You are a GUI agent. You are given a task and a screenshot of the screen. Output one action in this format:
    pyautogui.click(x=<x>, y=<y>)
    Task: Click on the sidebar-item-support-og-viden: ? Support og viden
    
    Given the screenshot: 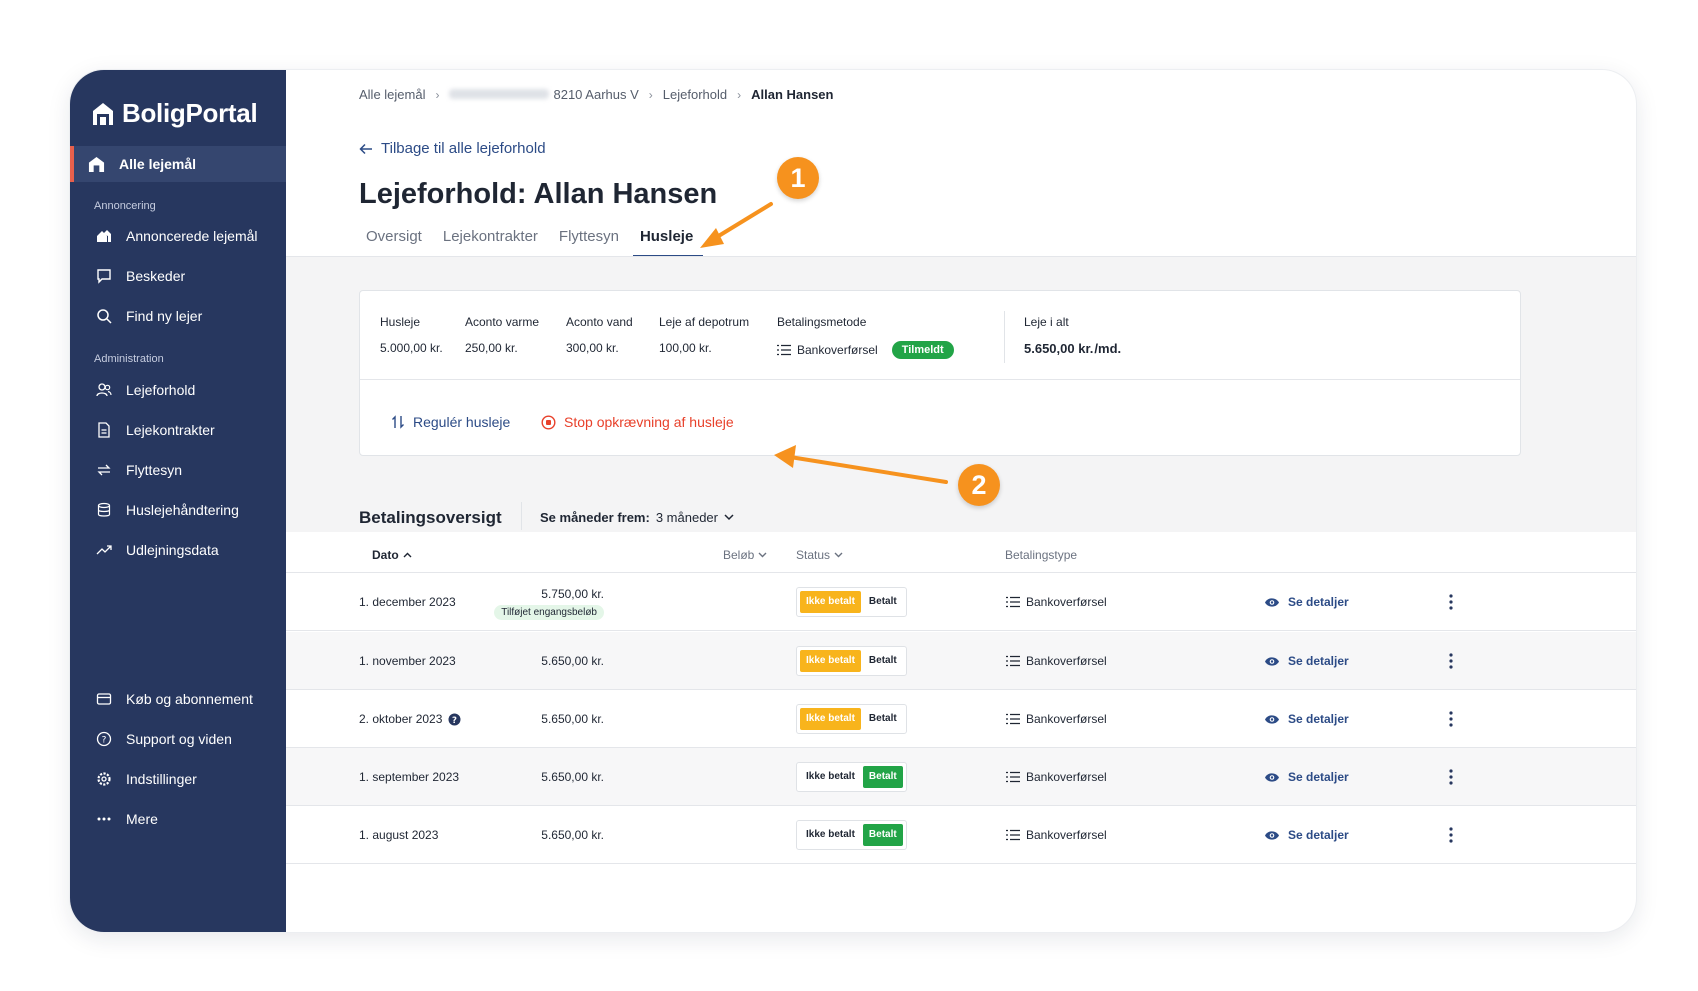 What is the action you would take?
    pyautogui.click(x=178, y=739)
    